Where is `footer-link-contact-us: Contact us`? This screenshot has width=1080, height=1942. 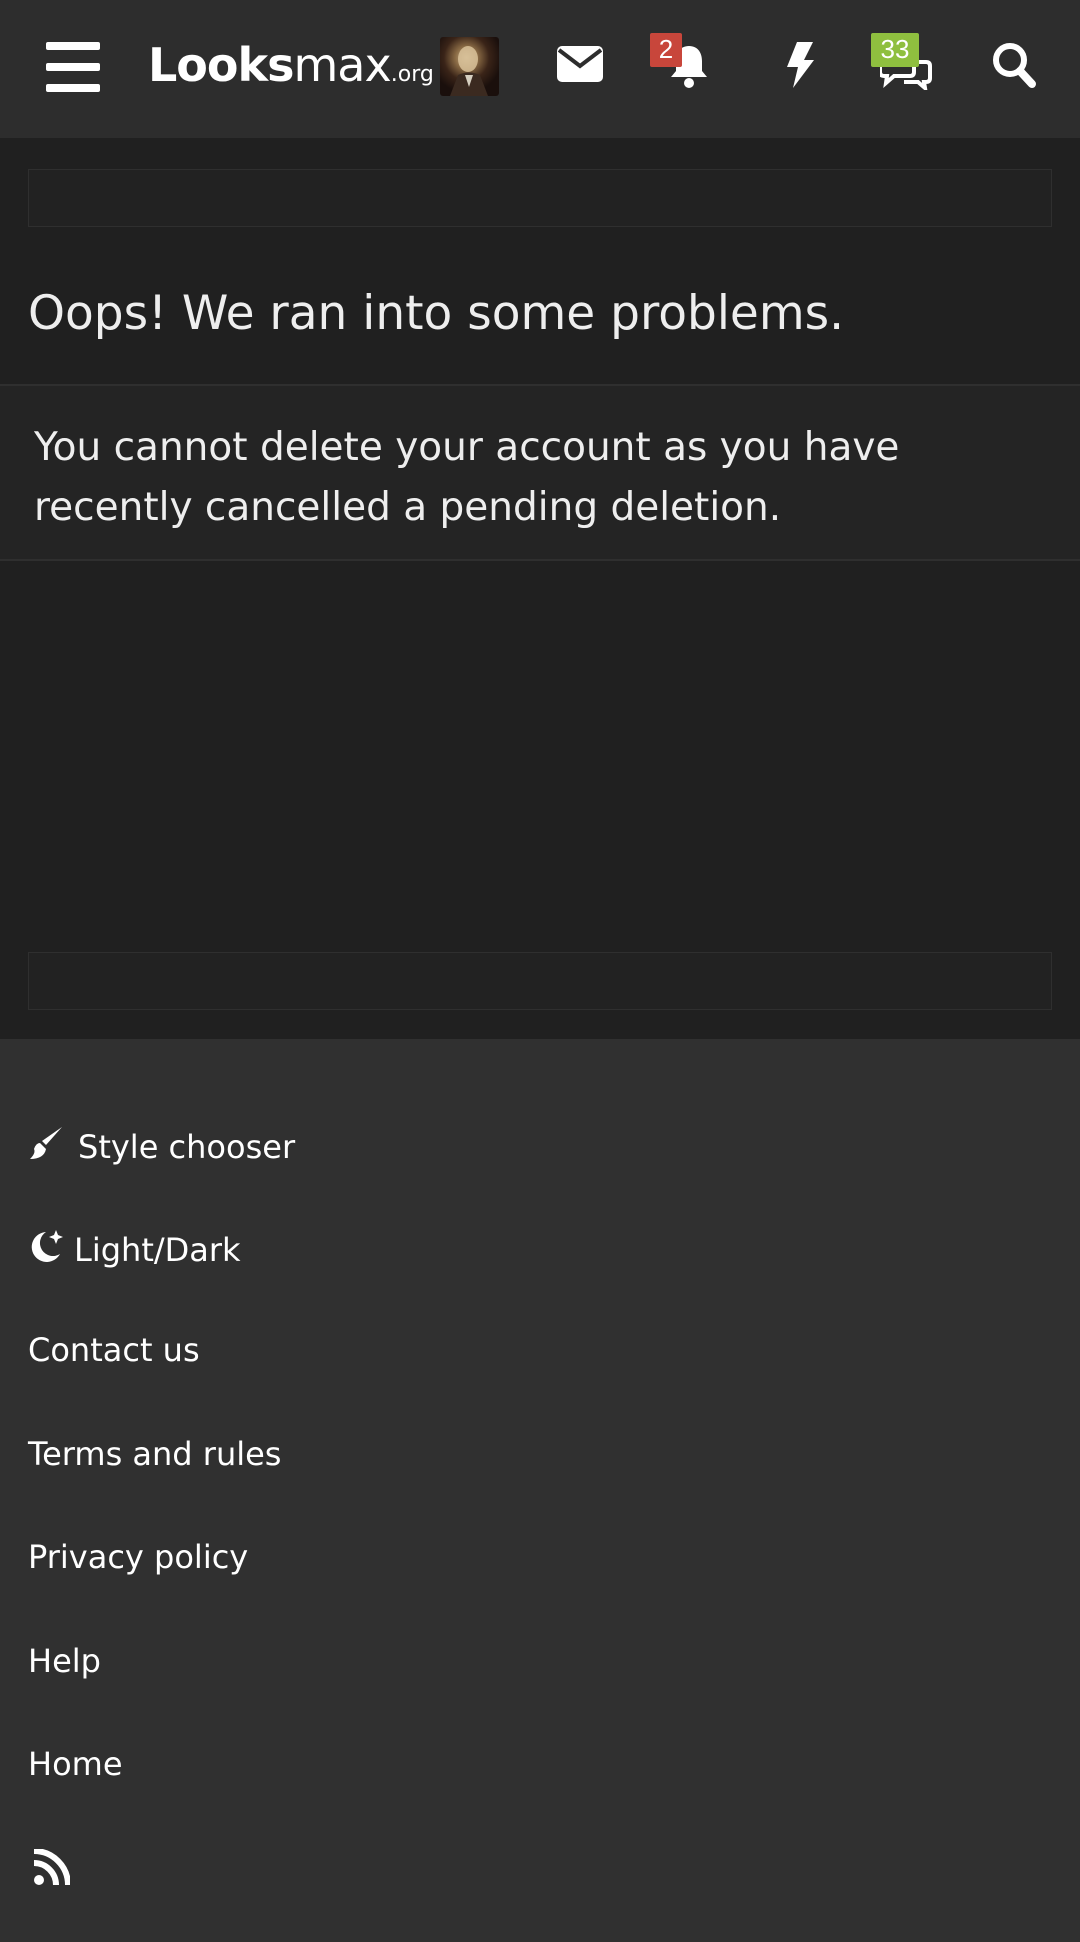 footer-link-contact-us: Contact us is located at coordinates (114, 1350).